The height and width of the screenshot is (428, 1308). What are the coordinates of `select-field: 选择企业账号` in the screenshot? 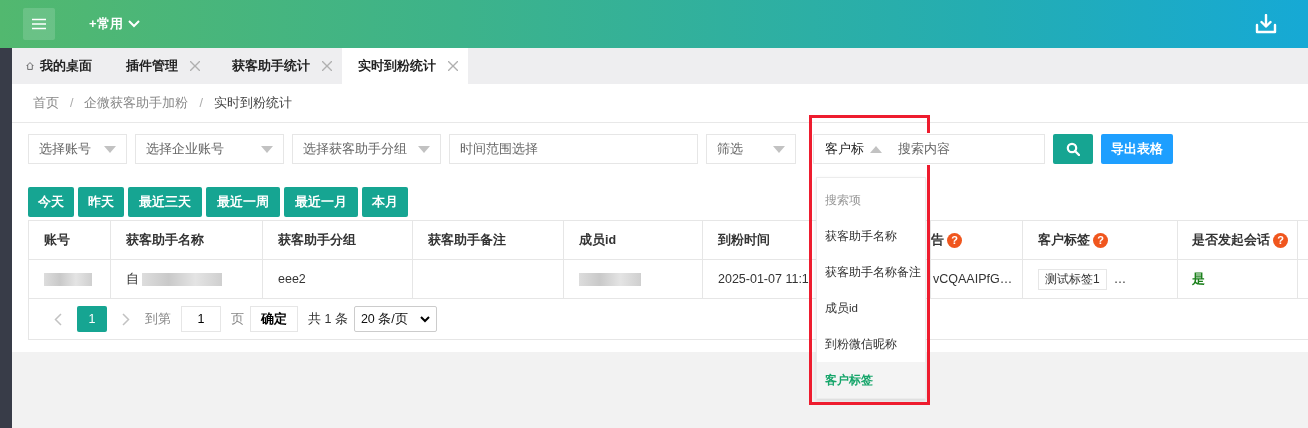 It's located at (209, 149).